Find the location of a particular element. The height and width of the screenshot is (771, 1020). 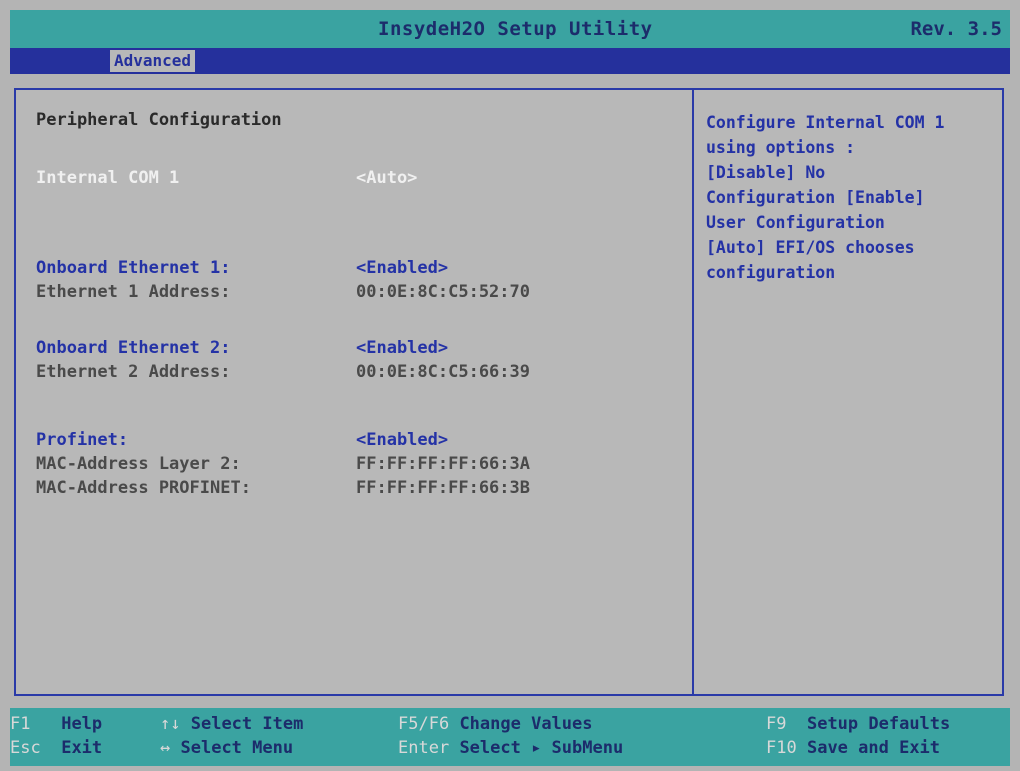

help-line: using options : is located at coordinates (781, 147).